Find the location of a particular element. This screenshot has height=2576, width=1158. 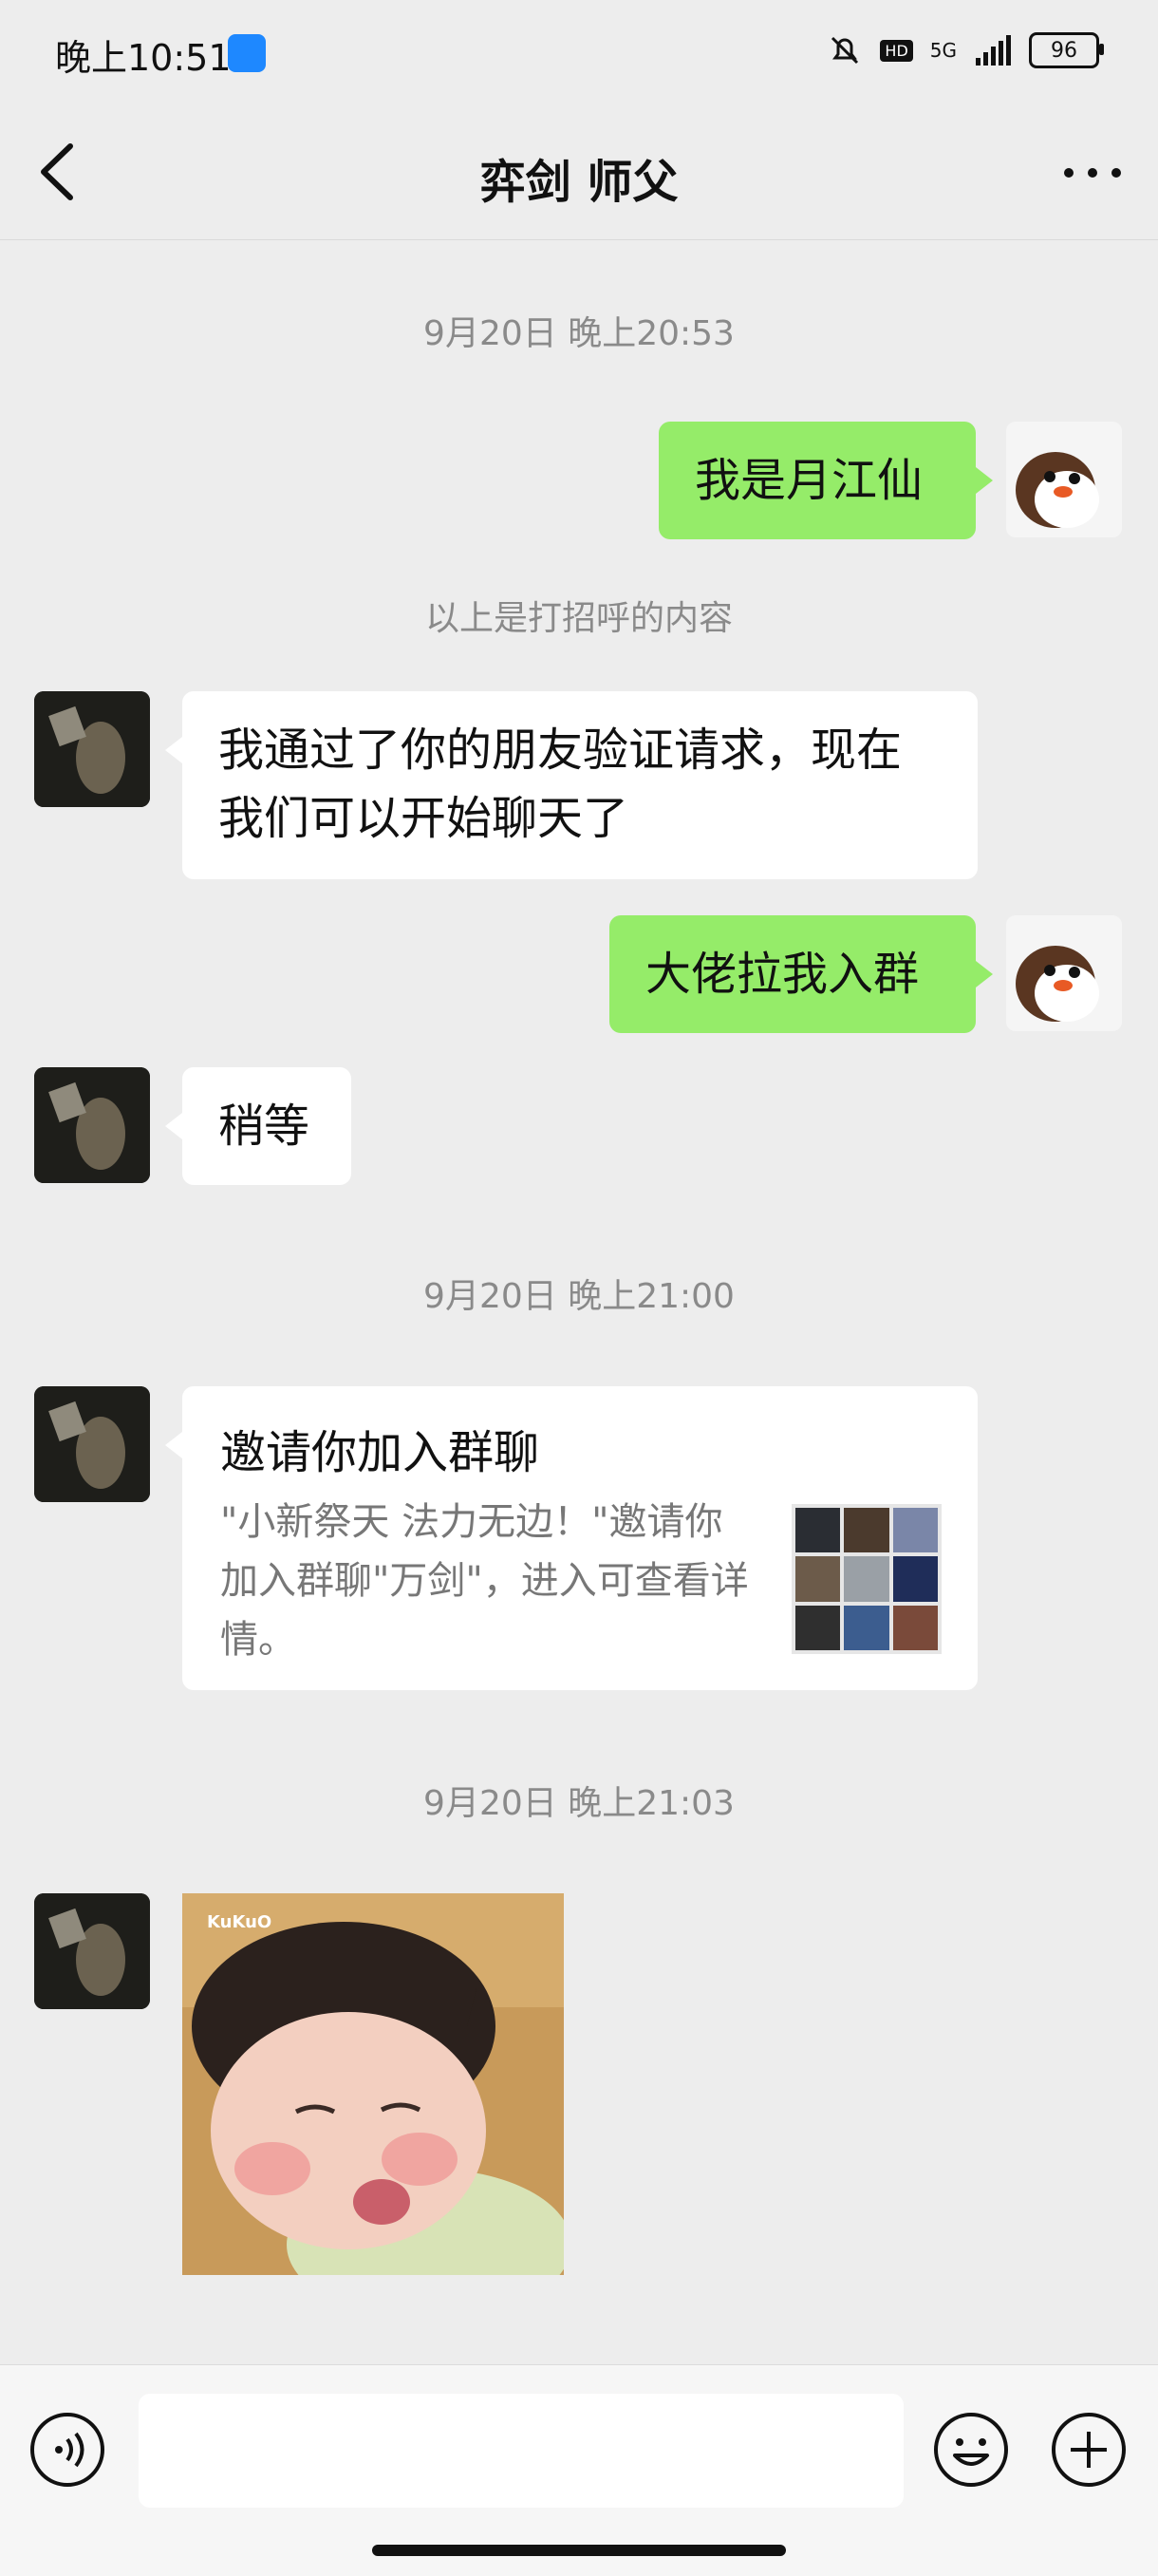

crying-child-sticker is located at coordinates (373, 2084).